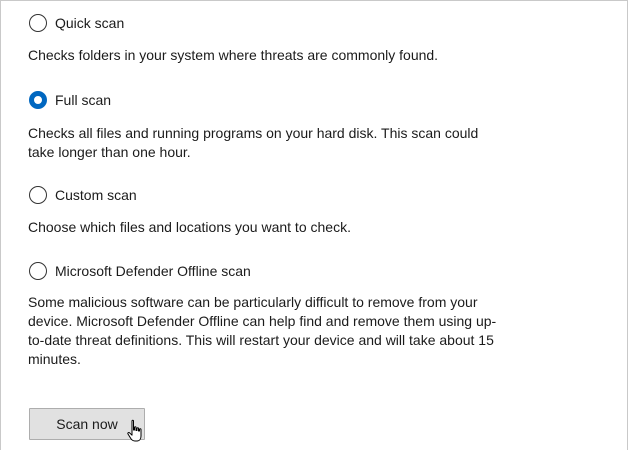  Describe the element at coordinates (38, 271) in the screenshot. I see `offline-scan-radio` at that location.